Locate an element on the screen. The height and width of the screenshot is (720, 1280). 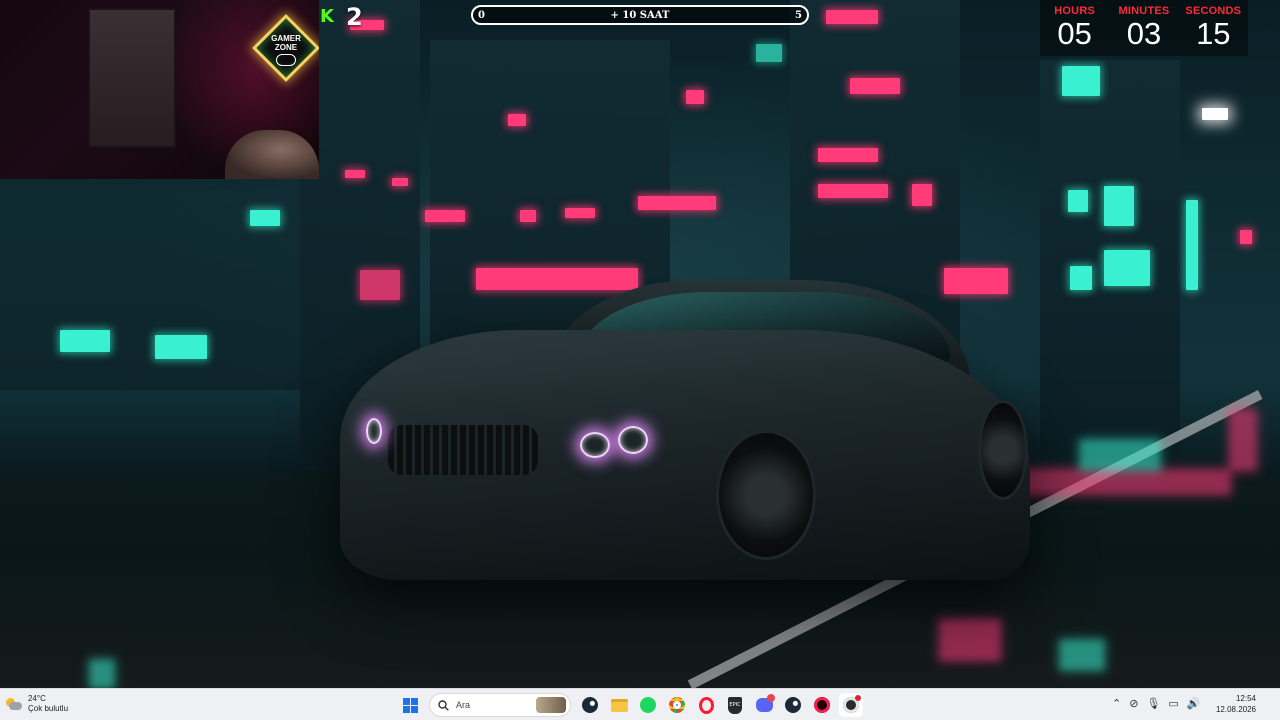
weather-text: 24°C Çok bulutlu is located at coordinates (48, 704).